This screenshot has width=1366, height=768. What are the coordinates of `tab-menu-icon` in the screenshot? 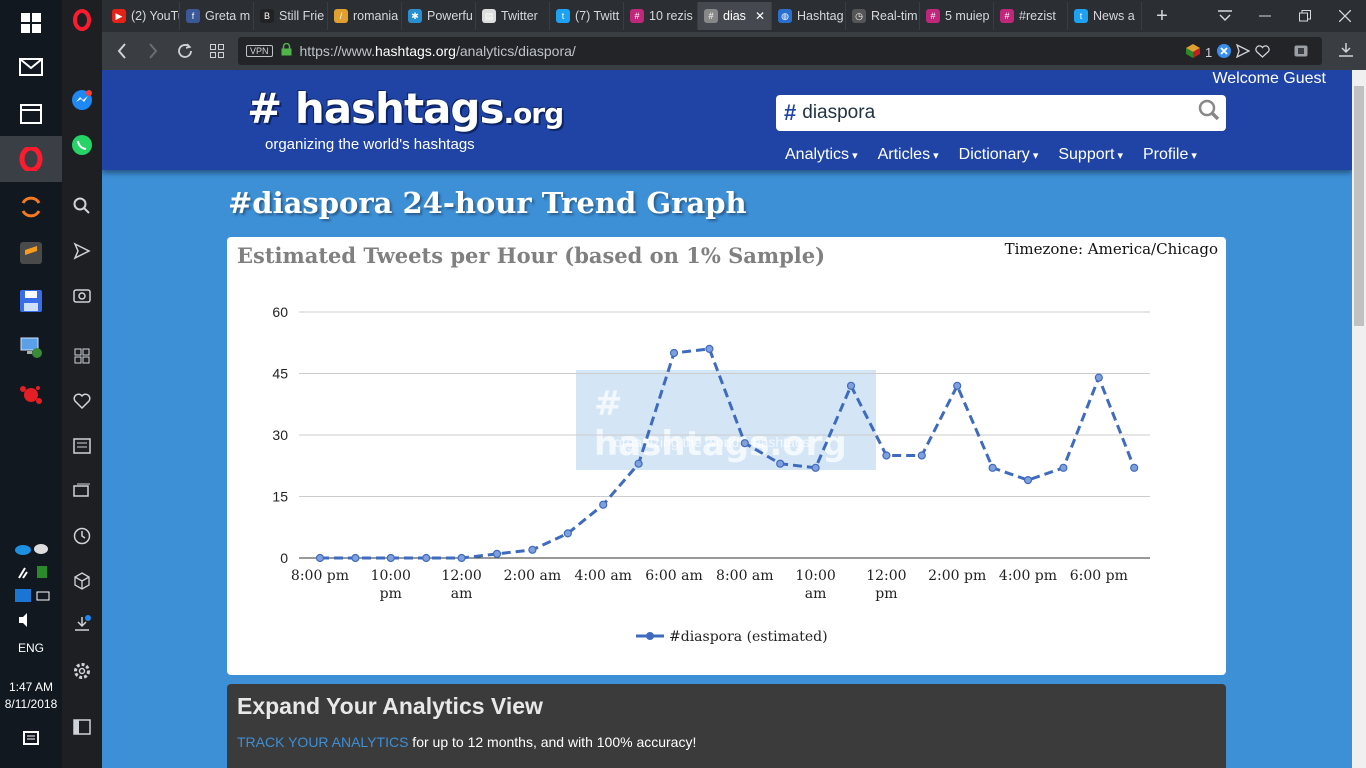 It's located at (1225, 16).